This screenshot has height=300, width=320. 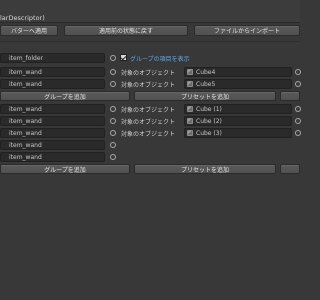 What do you see at coordinates (150, 11) in the screenshot?
I see `window-title-bar` at bounding box center [150, 11].